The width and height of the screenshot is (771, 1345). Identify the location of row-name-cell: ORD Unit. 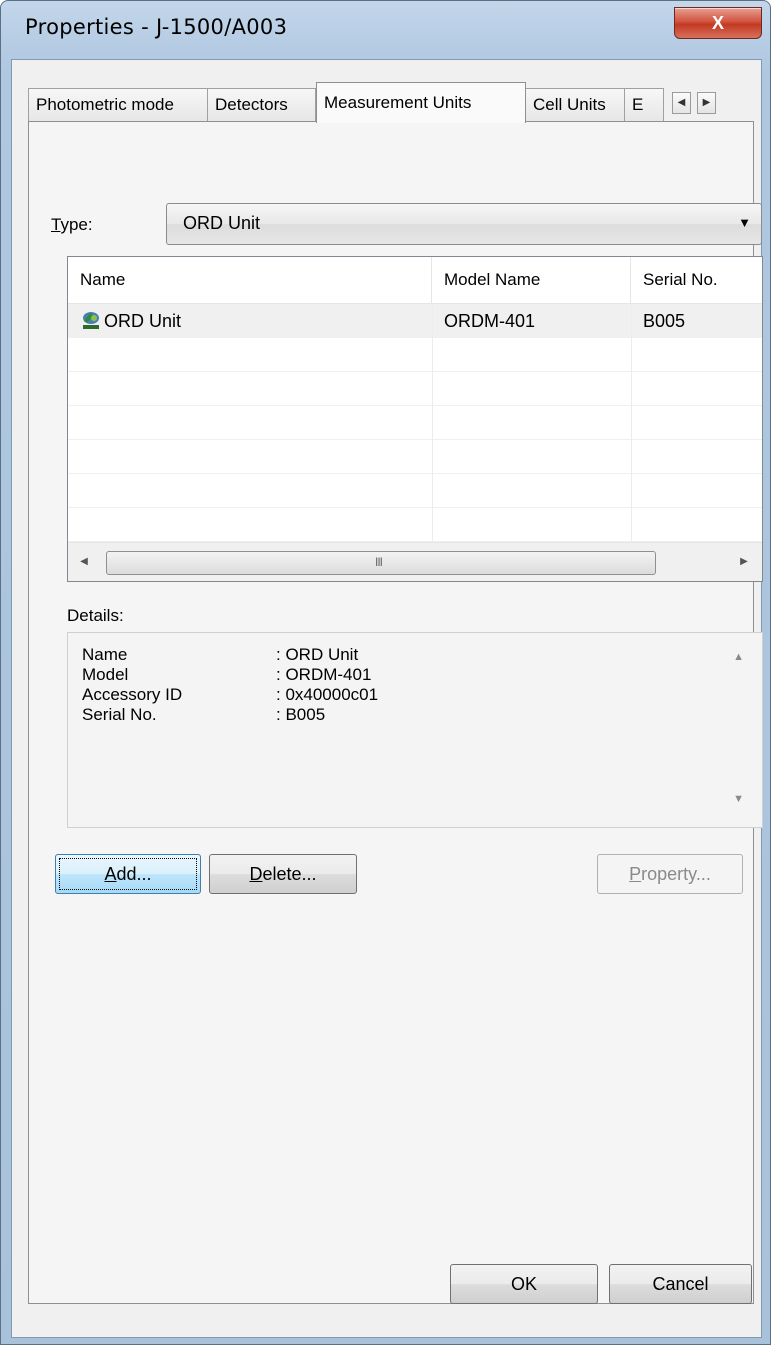
(250, 321).